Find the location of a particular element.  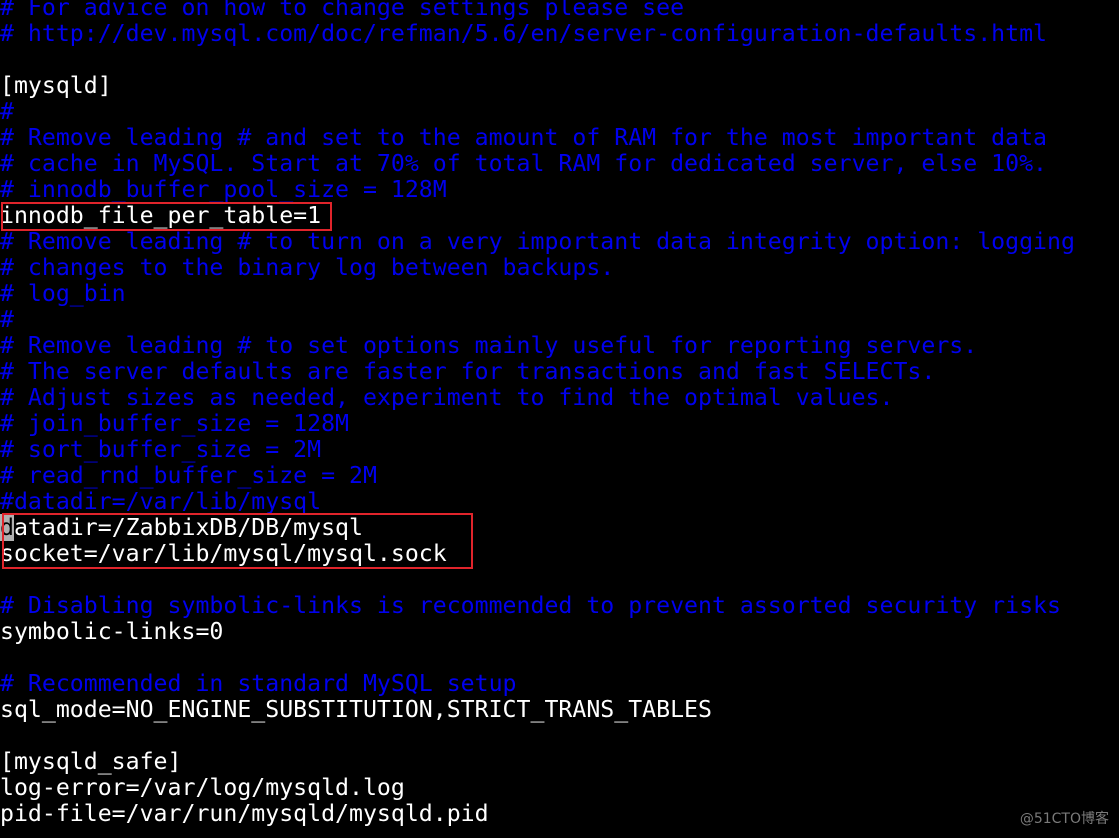

comment-line: # sort_buffer_size = 2M is located at coordinates (161, 449).